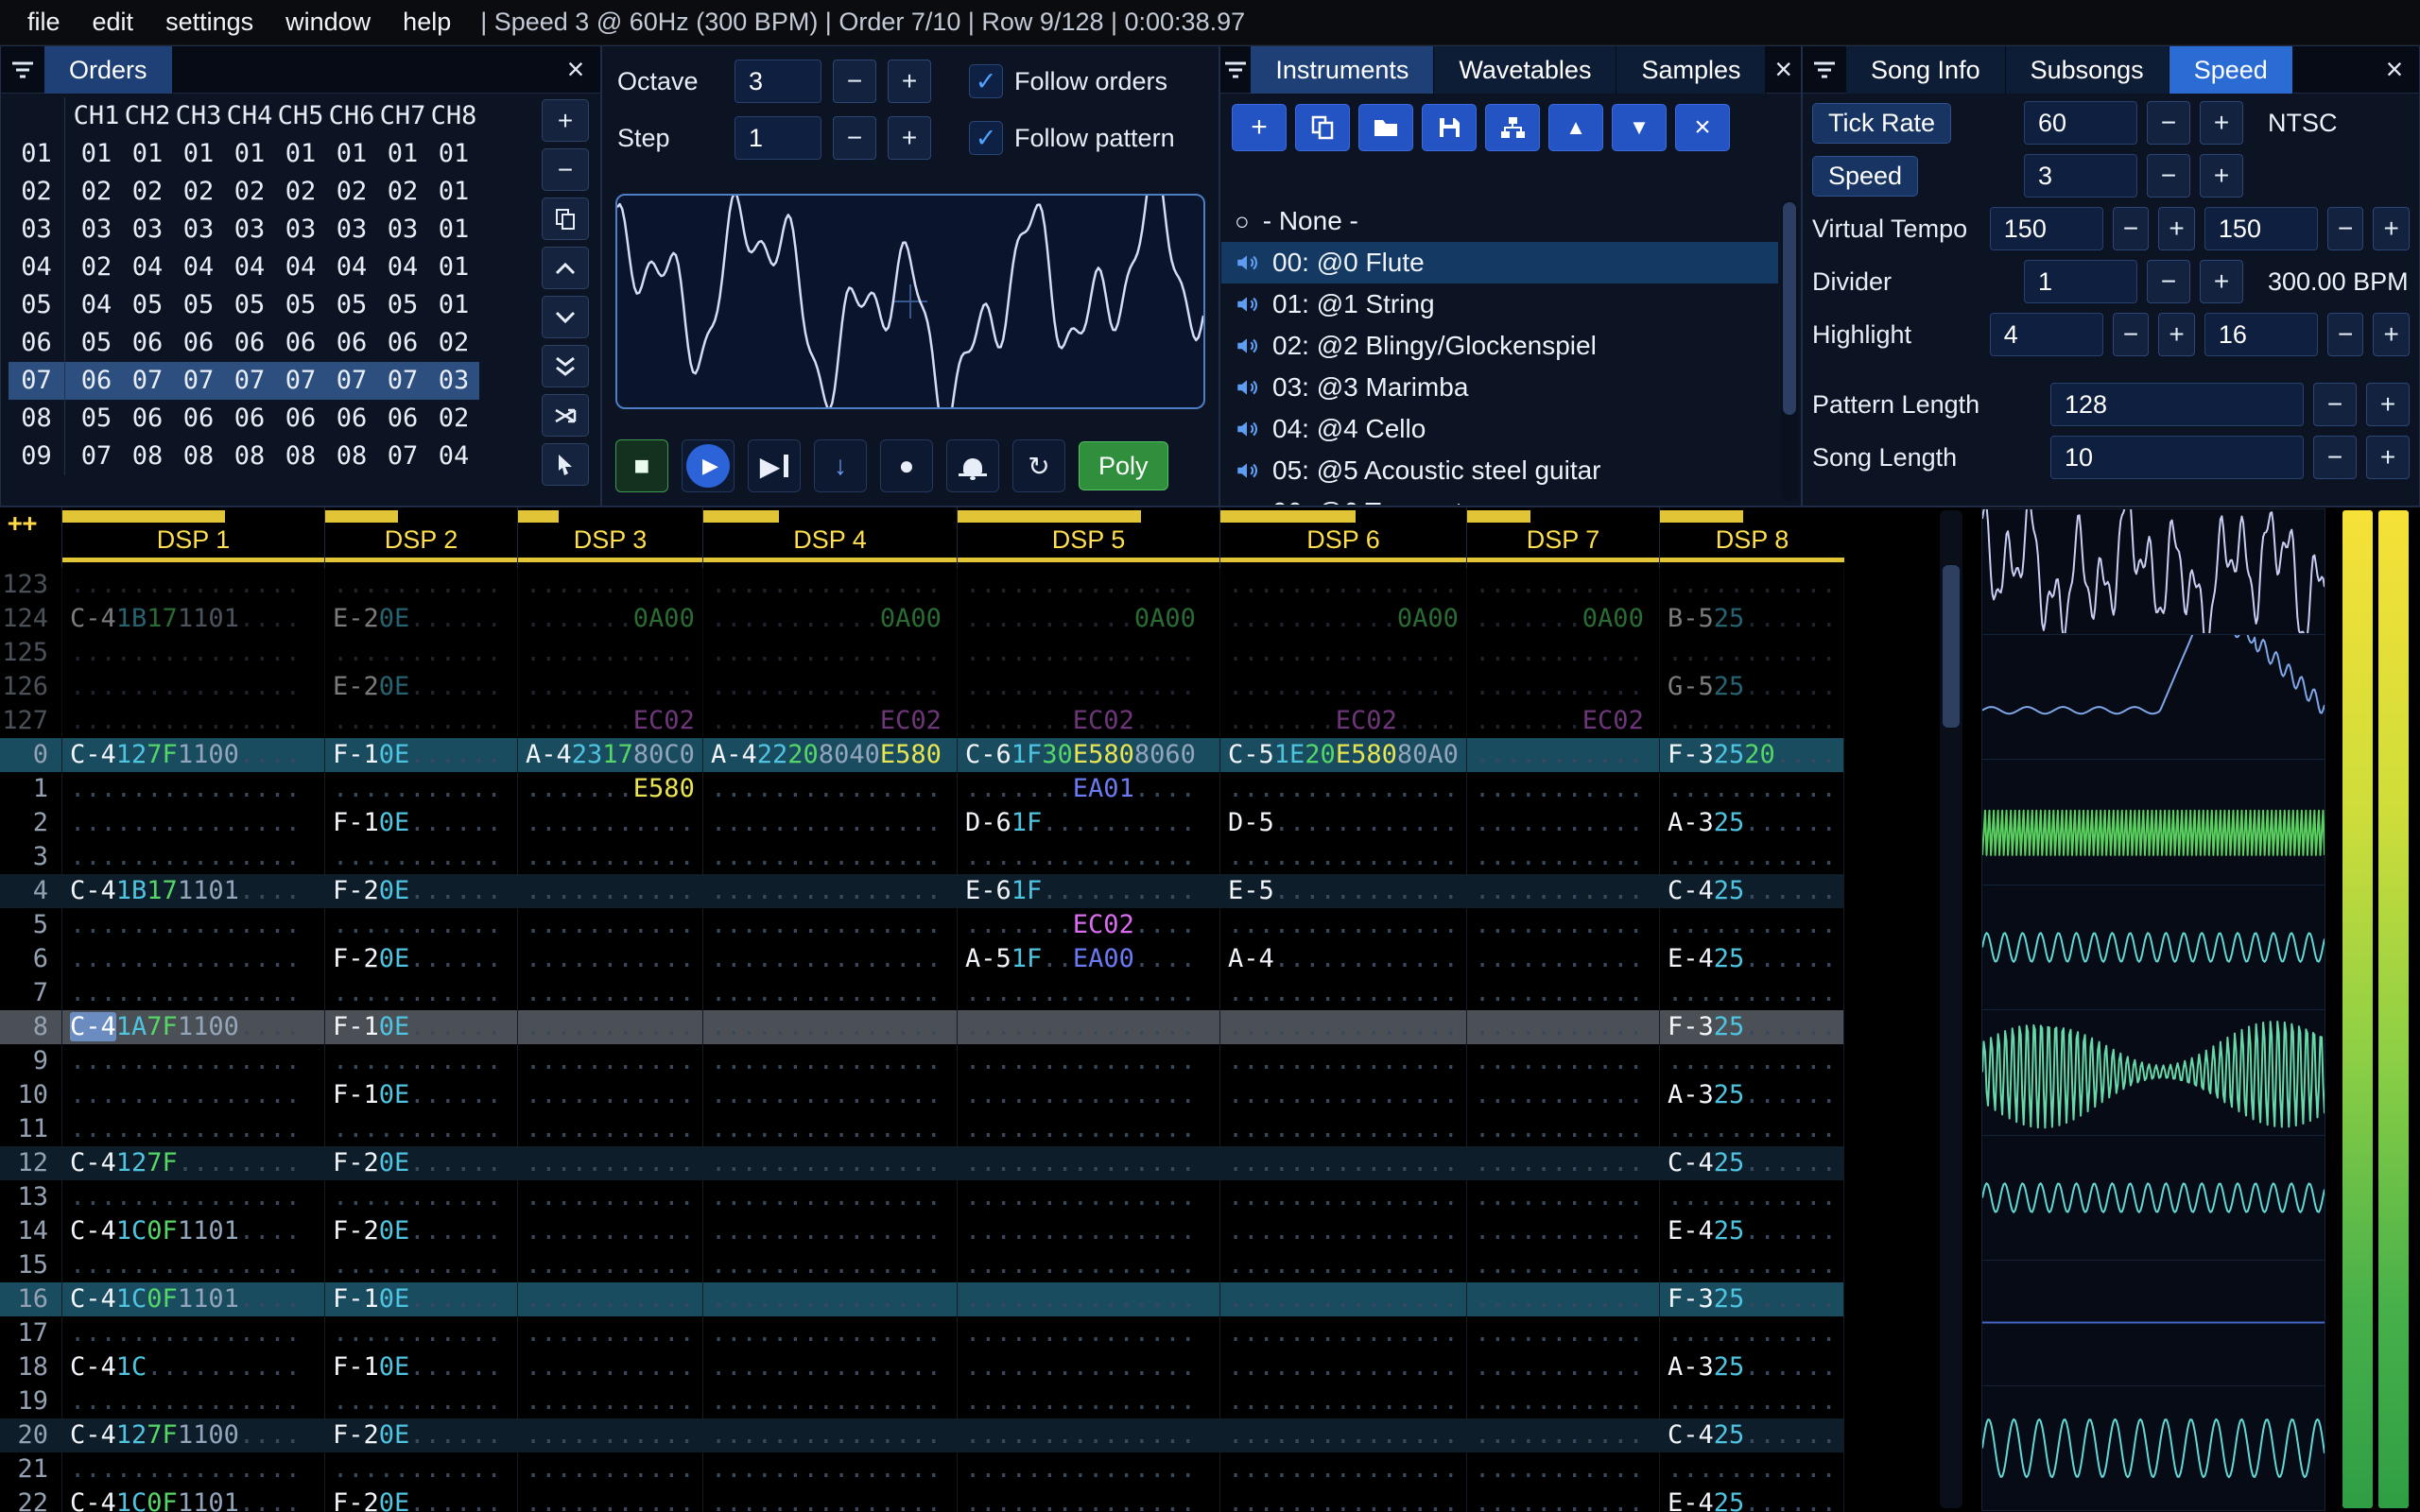 This screenshot has height=1512, width=2420. I want to click on pattern-cell: .......0A00, so click(609, 619).